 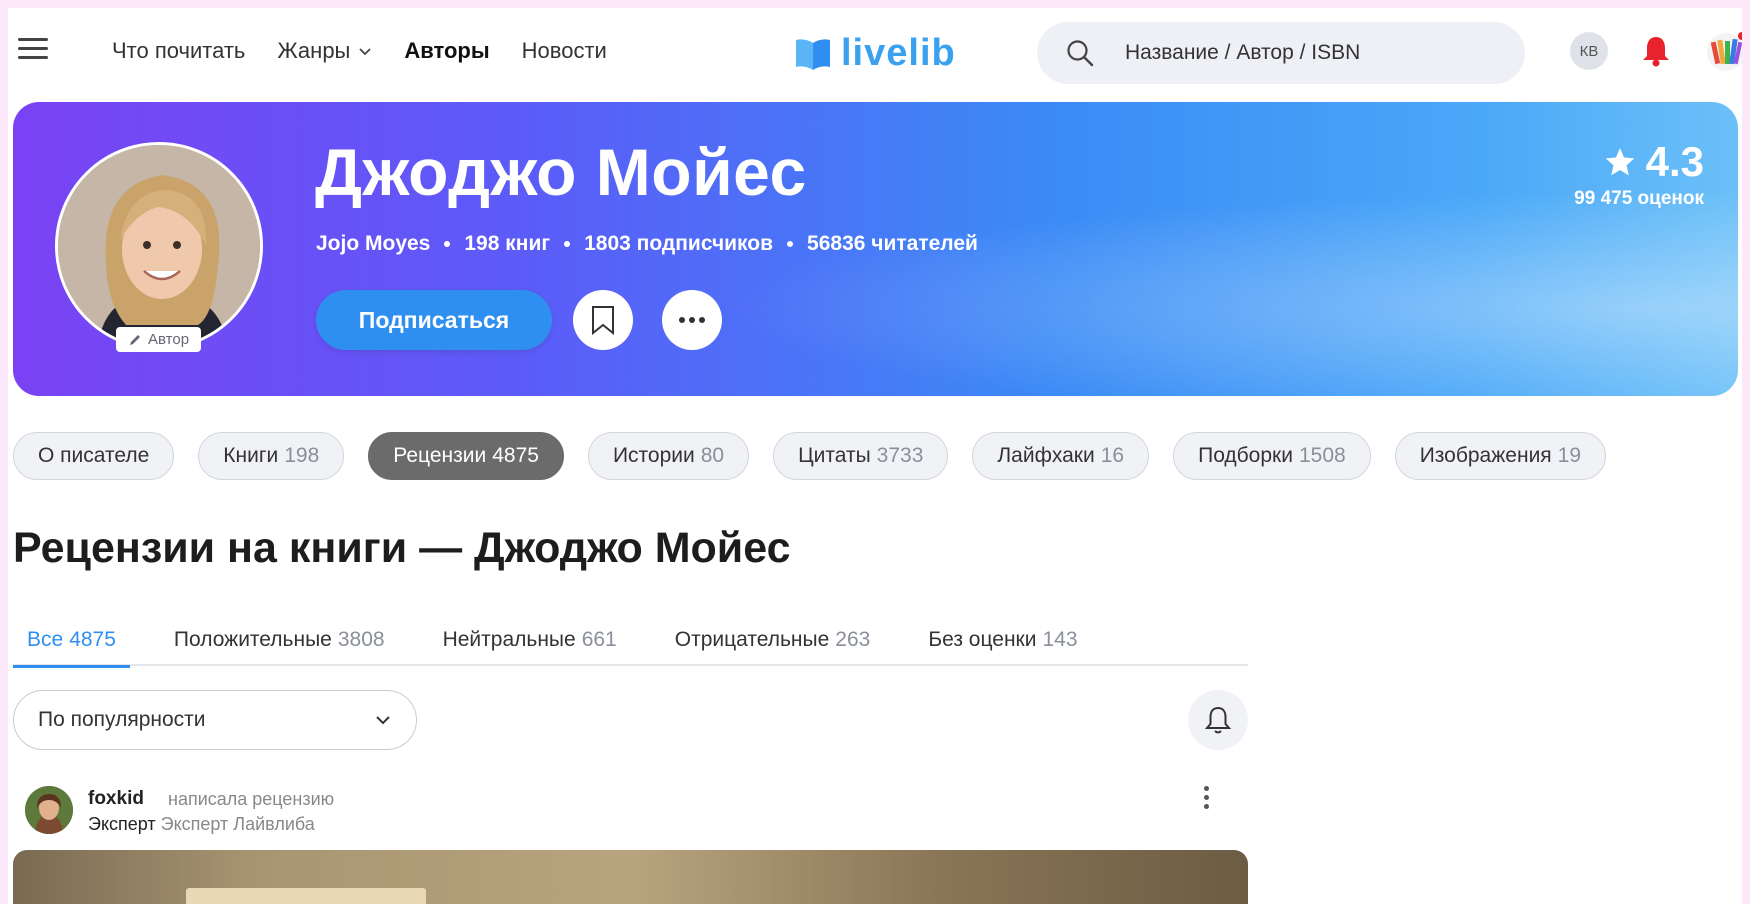 What do you see at coordinates (251, 799) in the screenshot?
I see `review-action-text: написала рецензию` at bounding box center [251, 799].